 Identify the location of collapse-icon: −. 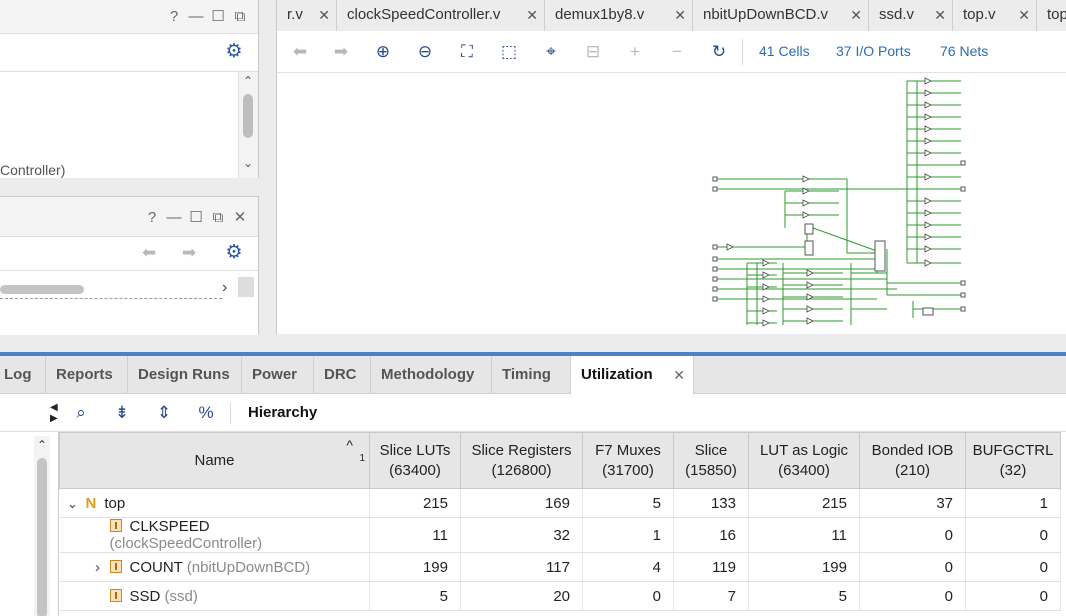
(677, 52).